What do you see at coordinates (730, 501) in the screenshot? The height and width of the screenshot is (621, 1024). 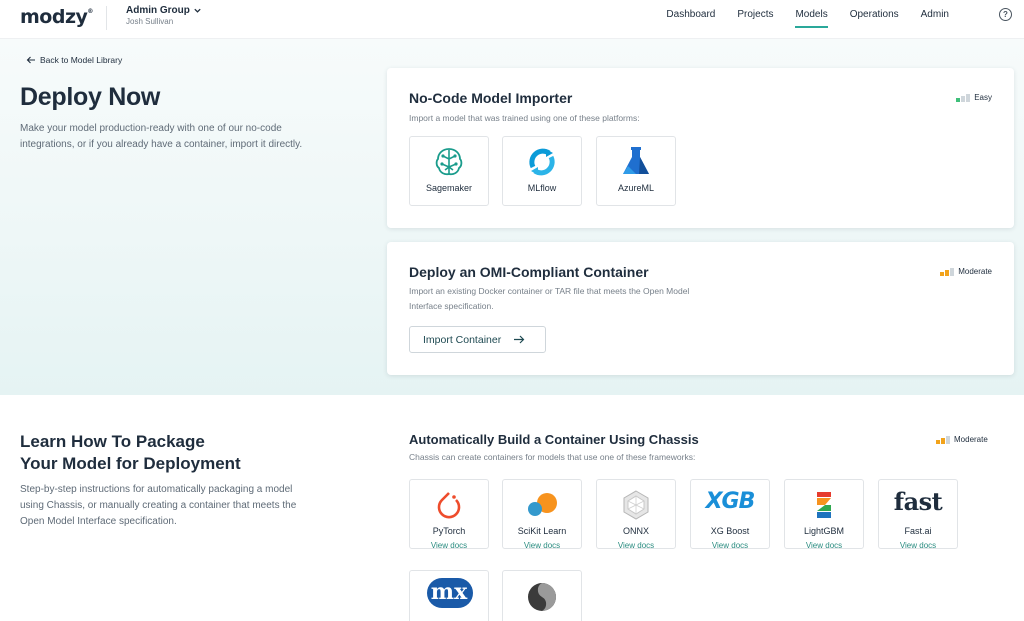 I see `xgboost-icon: XGB` at bounding box center [730, 501].